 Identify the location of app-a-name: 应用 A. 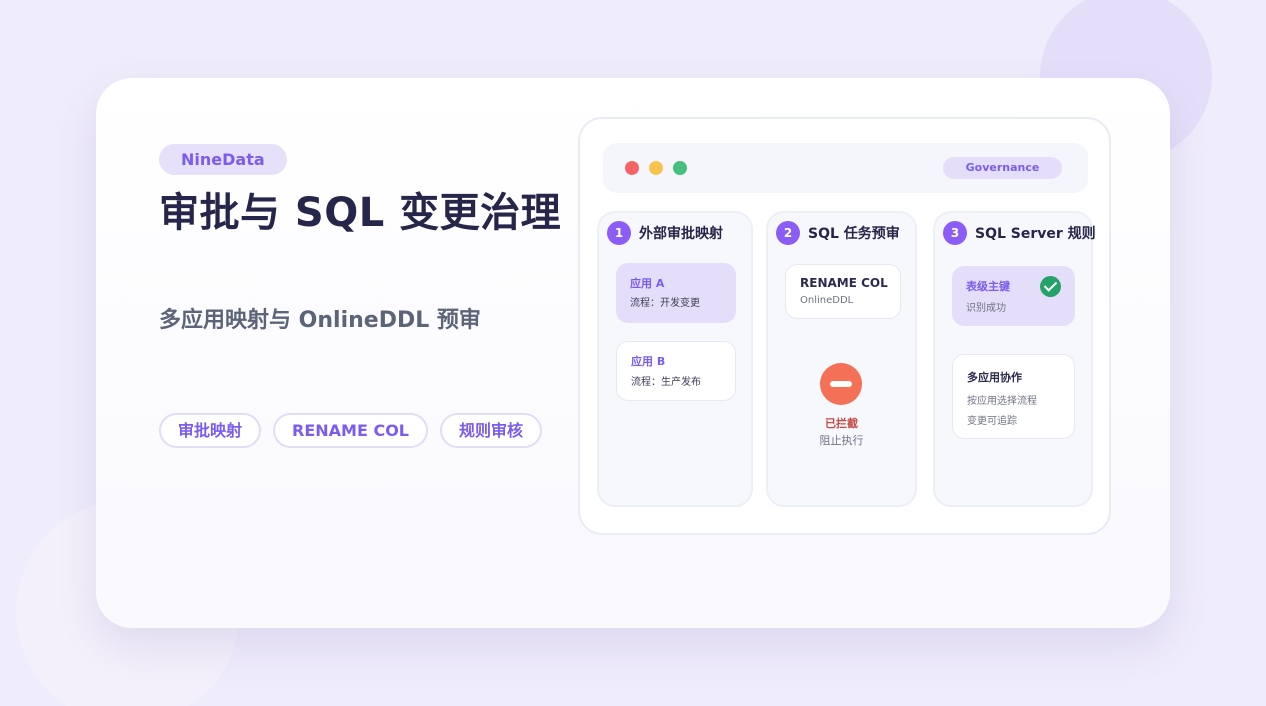
(647, 283).